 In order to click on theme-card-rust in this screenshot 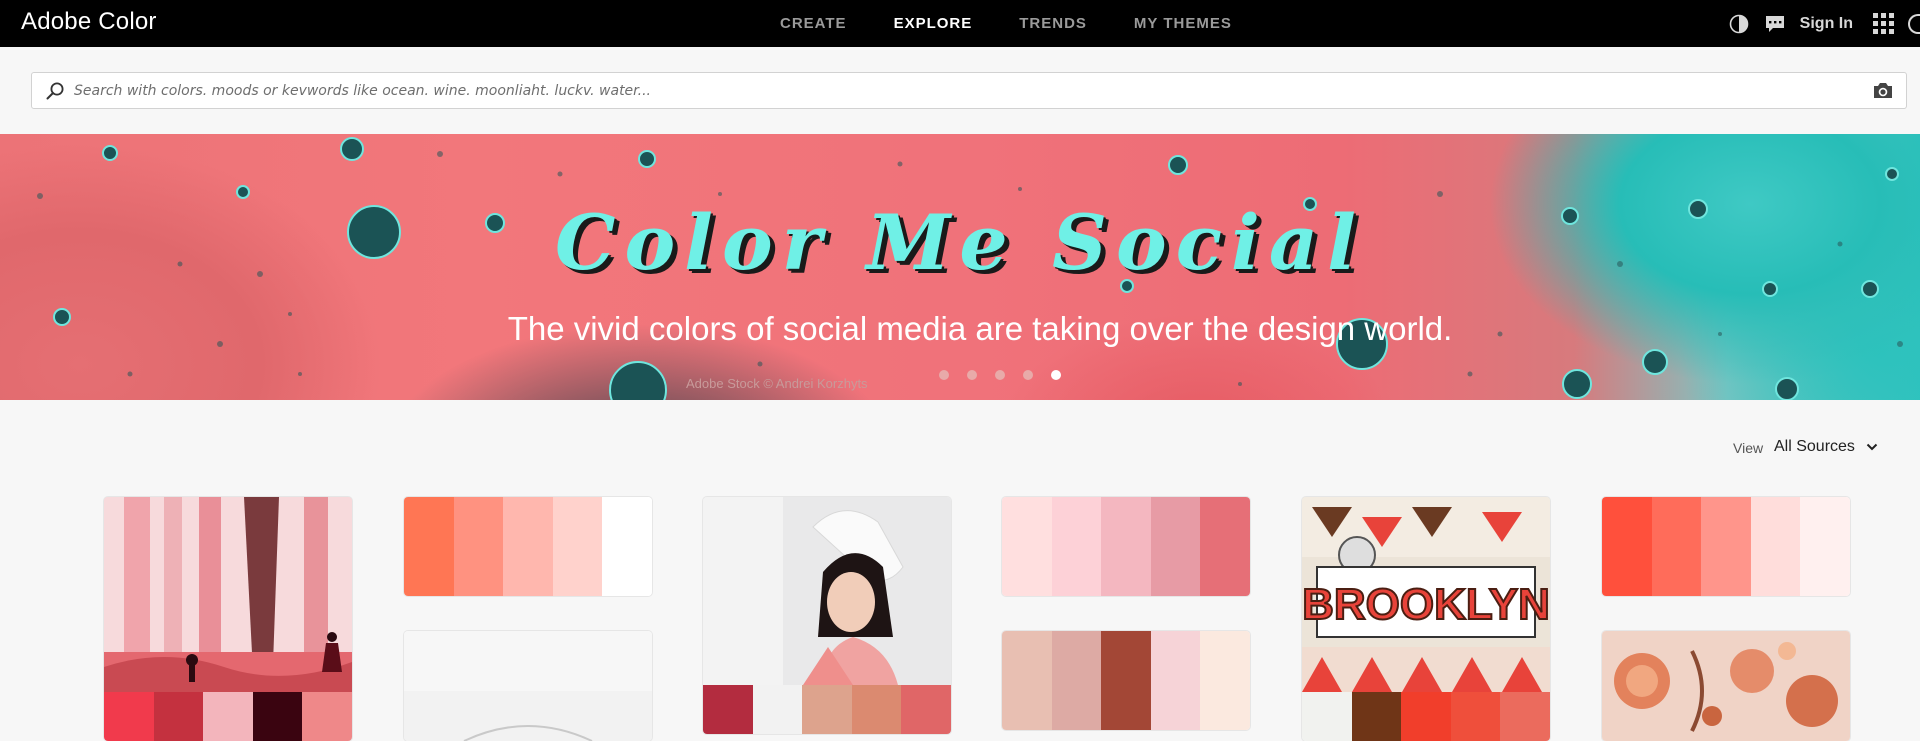, I will do `click(1126, 680)`.